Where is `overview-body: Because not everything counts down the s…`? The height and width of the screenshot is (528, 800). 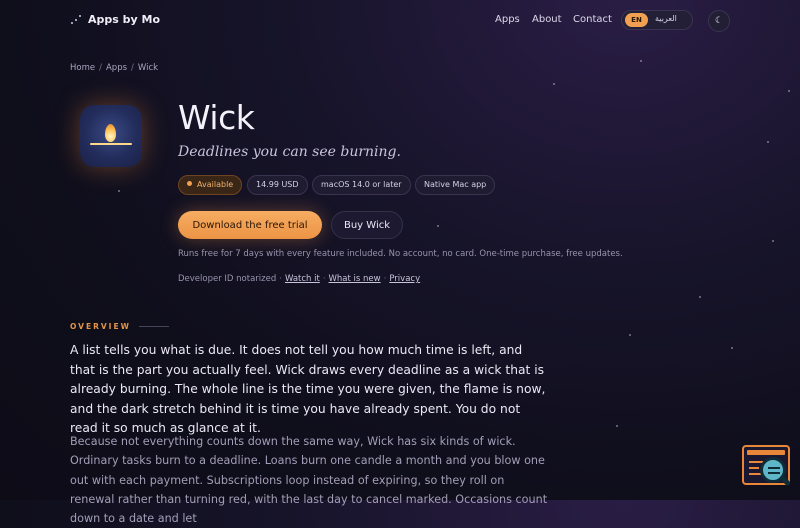 overview-body: Because not everything counts down the s… is located at coordinates (309, 480).